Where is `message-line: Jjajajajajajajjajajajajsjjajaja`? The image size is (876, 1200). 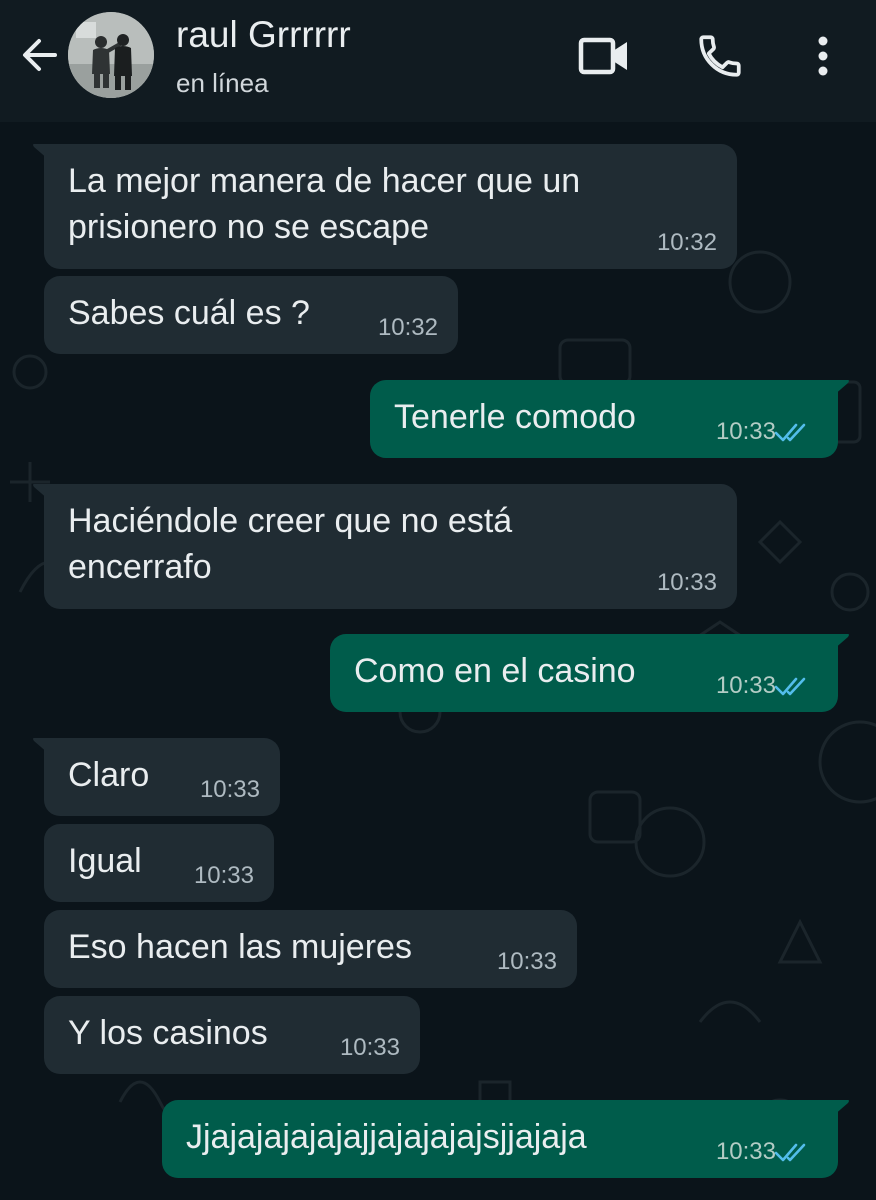
message-line: Jjajajajajajajjajajajajsjjajaja is located at coordinates (386, 1137).